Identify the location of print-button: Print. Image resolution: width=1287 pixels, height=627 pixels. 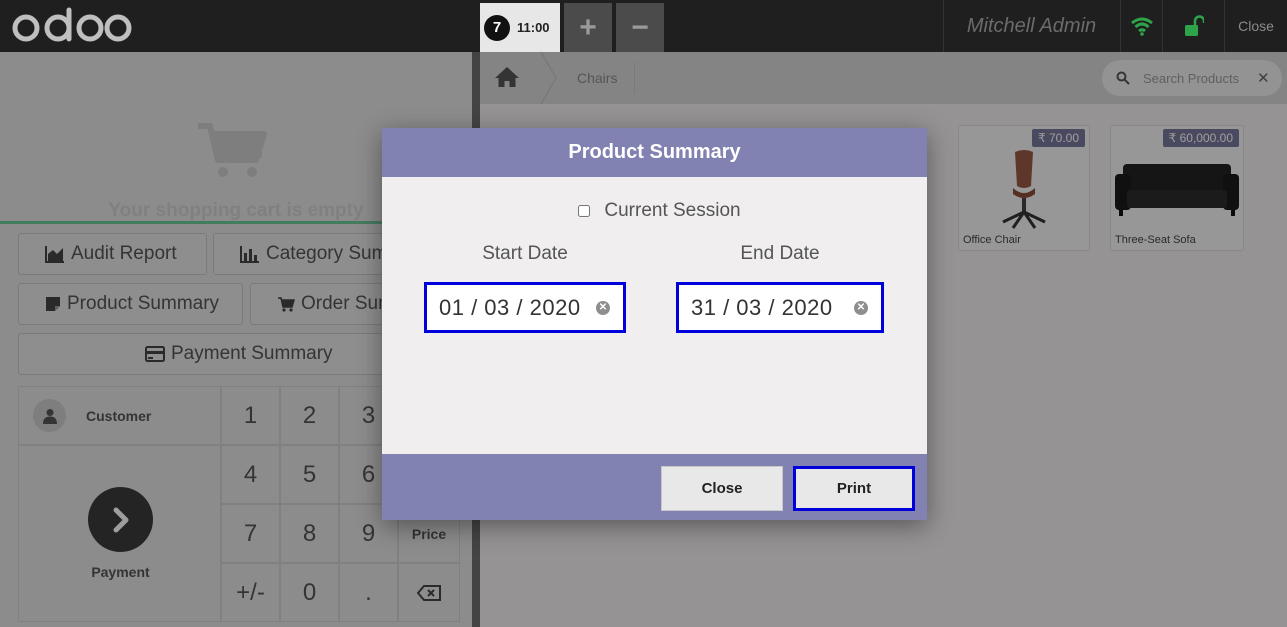
(854, 488).